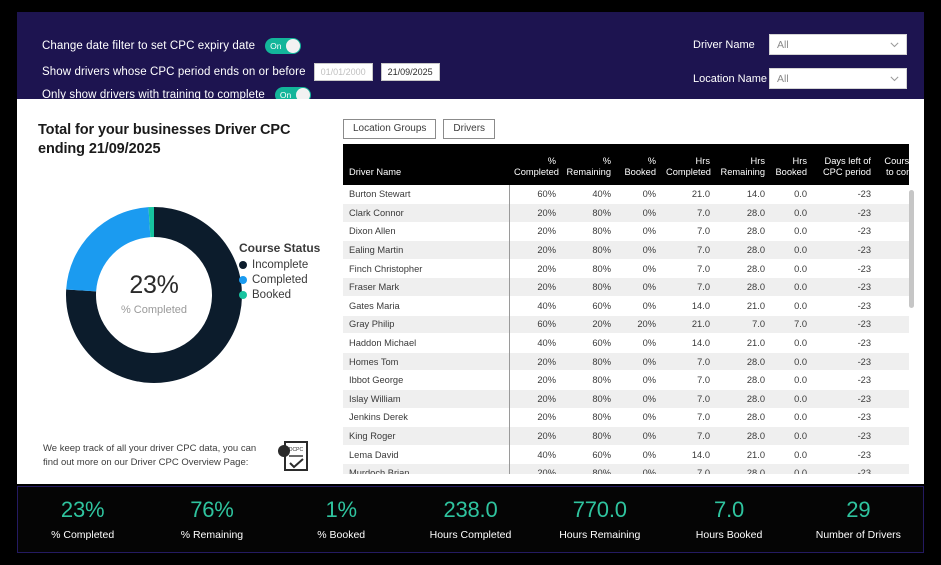  What do you see at coordinates (688, 164) in the screenshot?
I see `table-col-header: Hrs Completed` at bounding box center [688, 164].